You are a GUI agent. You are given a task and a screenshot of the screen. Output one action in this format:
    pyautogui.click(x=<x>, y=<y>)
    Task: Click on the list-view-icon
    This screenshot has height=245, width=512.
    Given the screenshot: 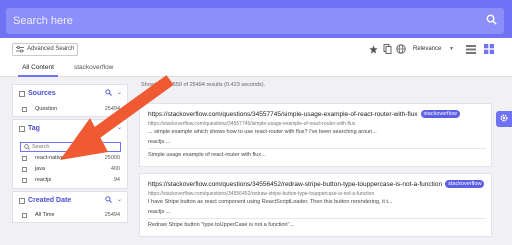 What is the action you would take?
    pyautogui.click(x=471, y=49)
    